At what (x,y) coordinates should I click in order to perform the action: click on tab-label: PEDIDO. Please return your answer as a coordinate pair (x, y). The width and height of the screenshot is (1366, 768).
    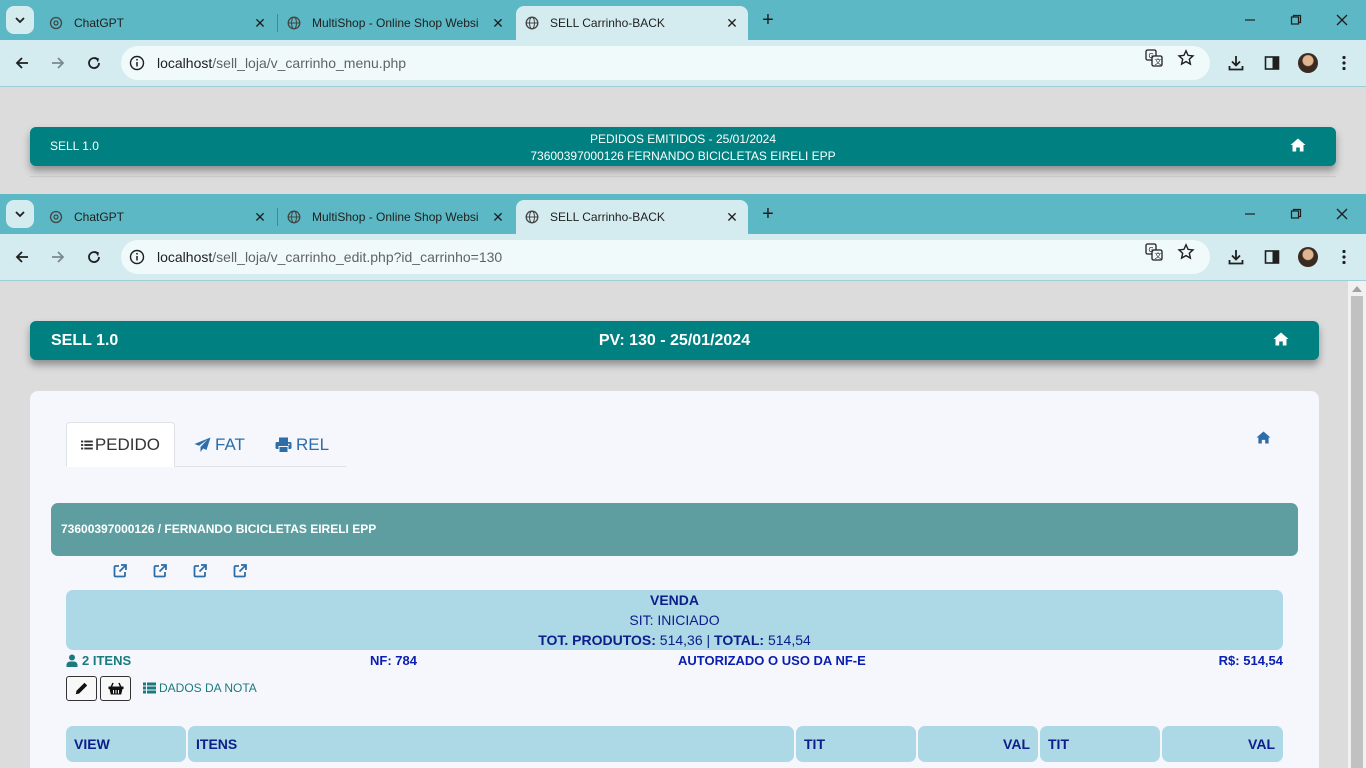
    Looking at the image, I should click on (127, 444).